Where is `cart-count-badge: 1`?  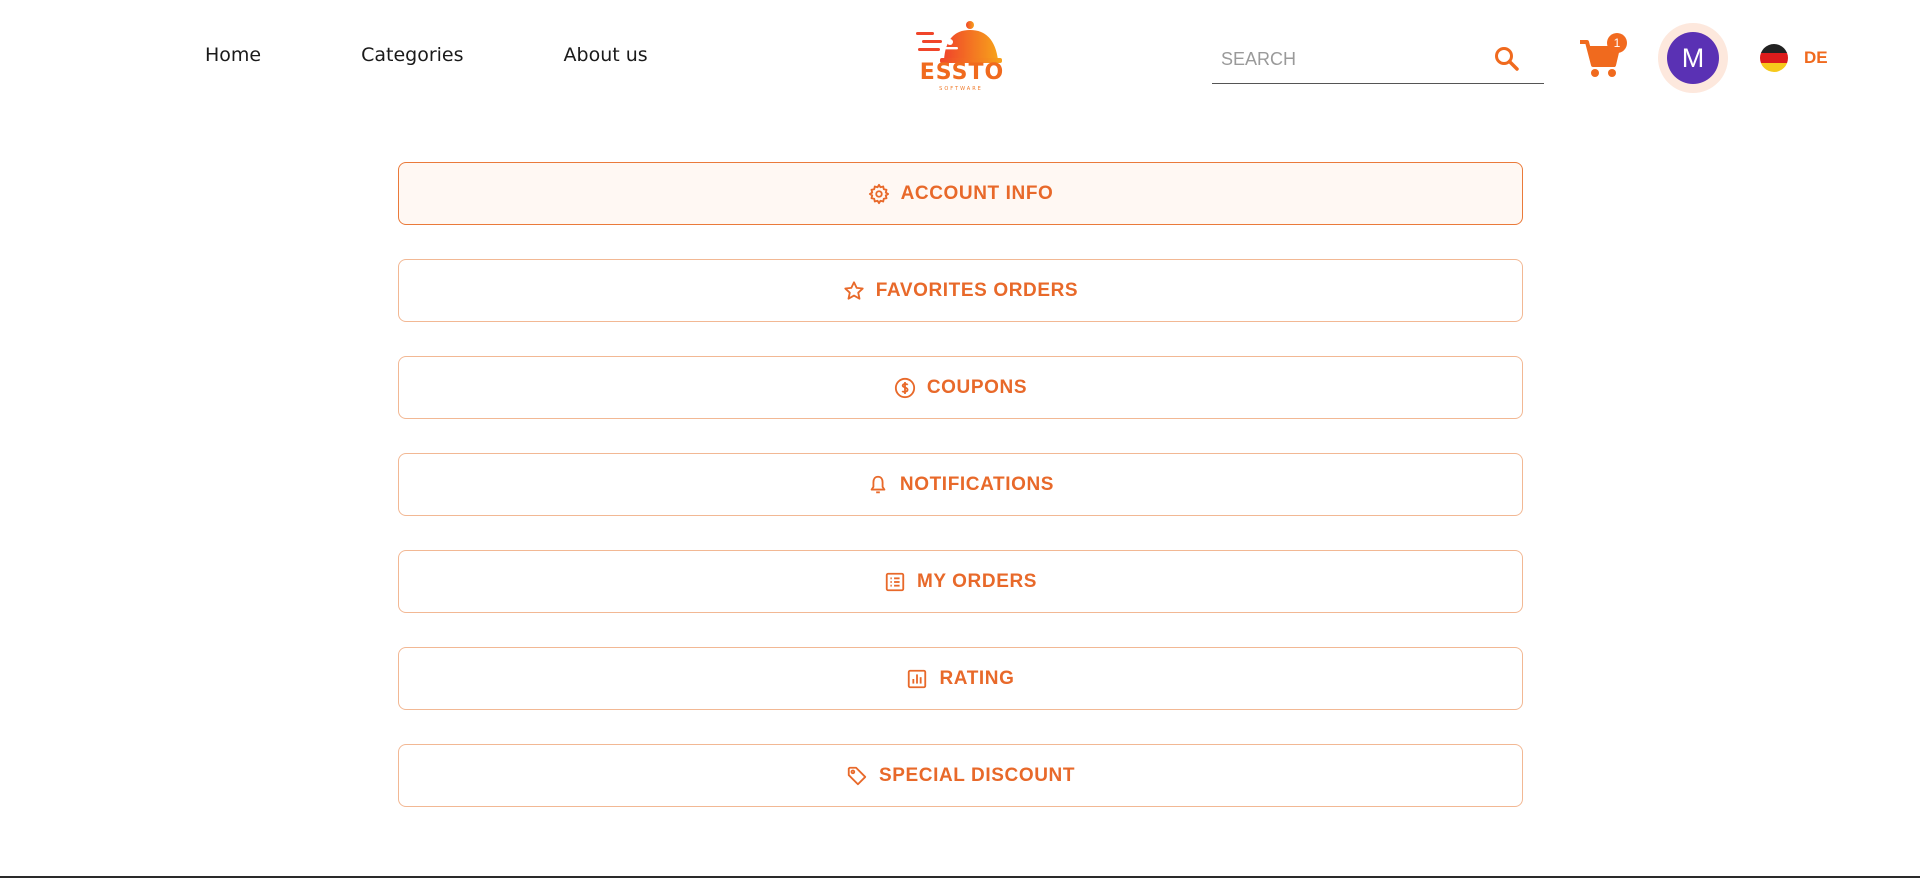 cart-count-badge: 1 is located at coordinates (1617, 43).